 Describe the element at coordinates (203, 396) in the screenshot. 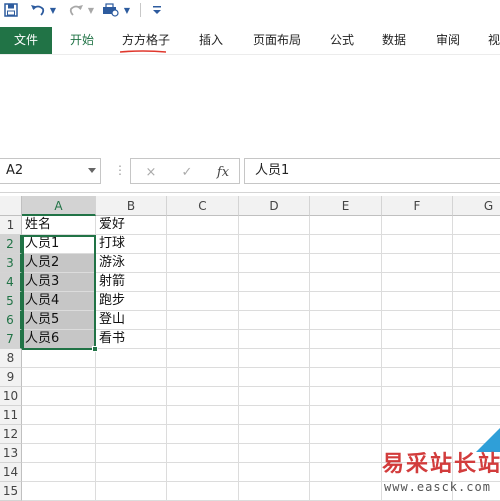

I see `cell-c10` at that location.